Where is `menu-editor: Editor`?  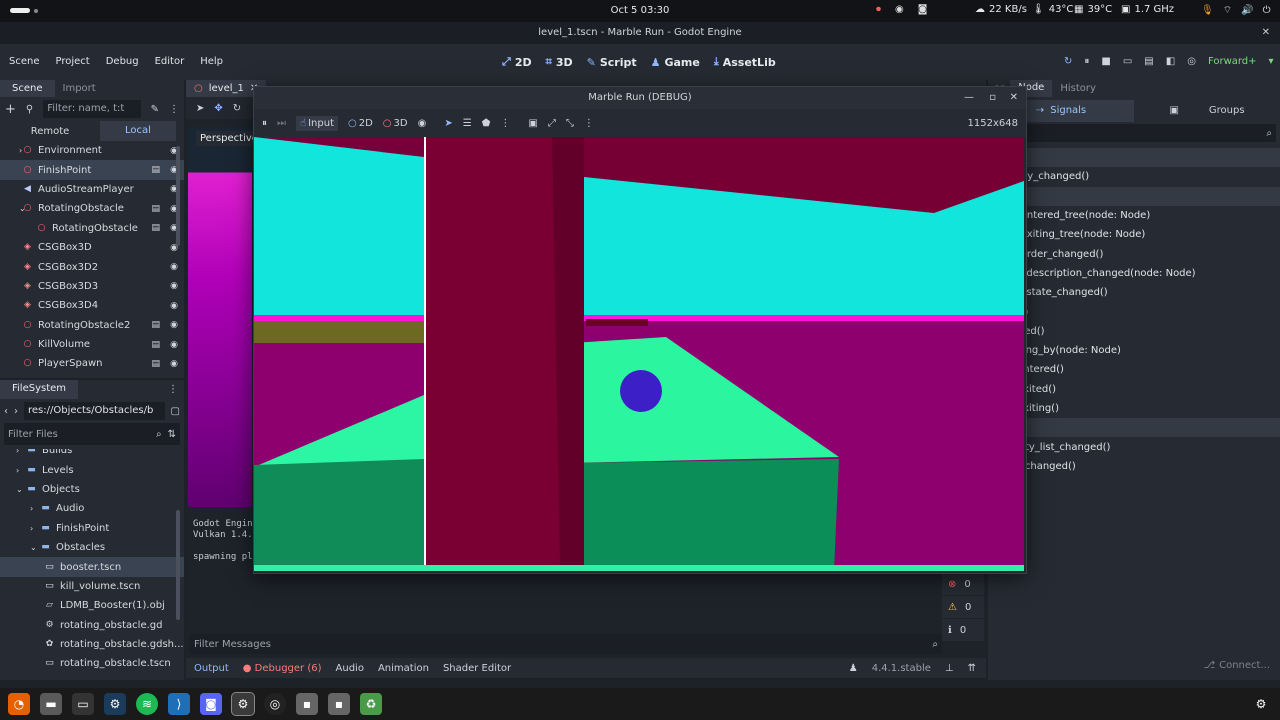
menu-editor: Editor is located at coordinates (170, 61).